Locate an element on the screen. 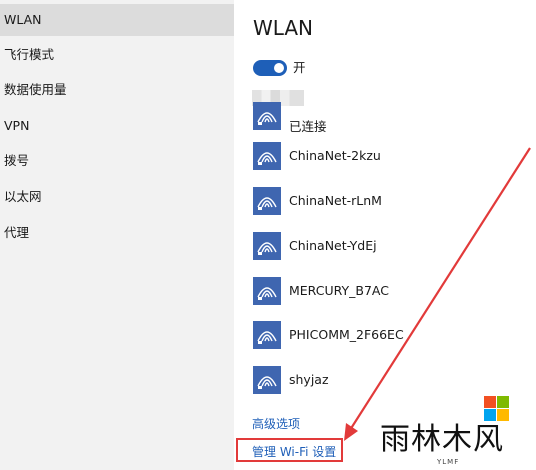 The width and height of the screenshot is (536, 470). sidebar-item-ethernet: 以太网 is located at coordinates (117, 197).